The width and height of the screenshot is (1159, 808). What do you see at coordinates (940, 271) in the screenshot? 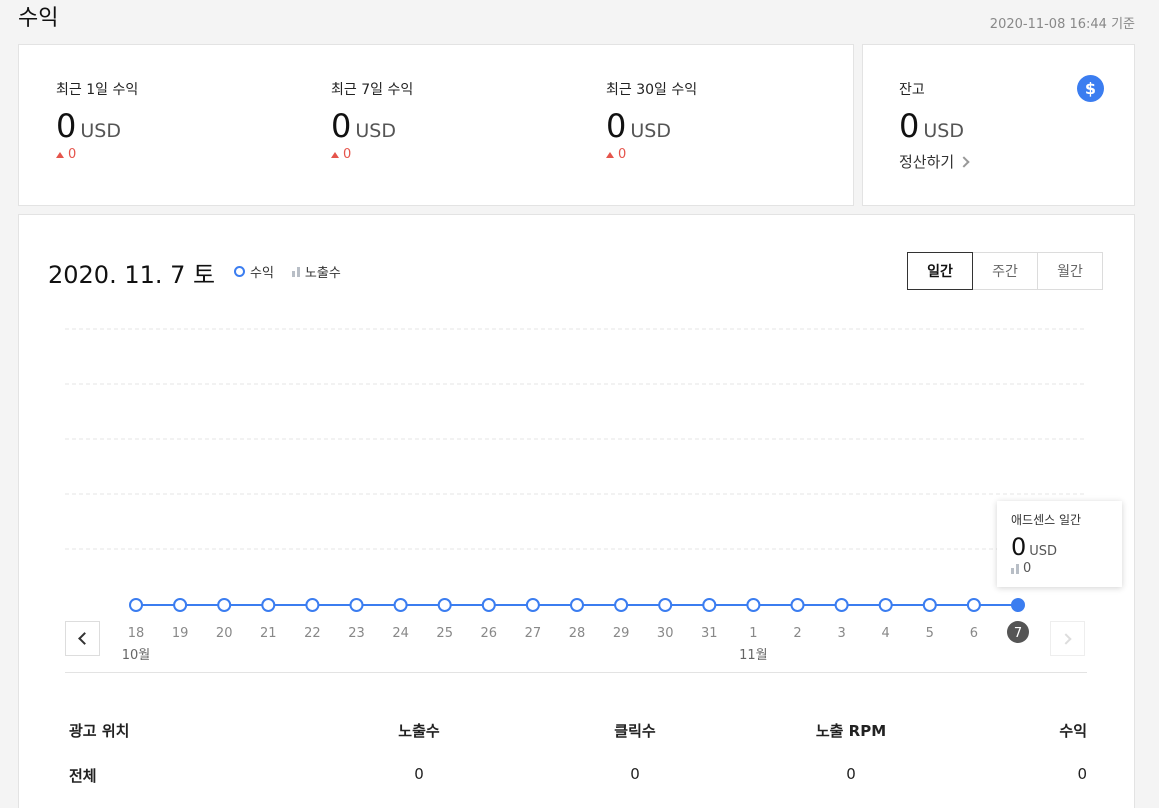
I see `tab-daily: 일간` at bounding box center [940, 271].